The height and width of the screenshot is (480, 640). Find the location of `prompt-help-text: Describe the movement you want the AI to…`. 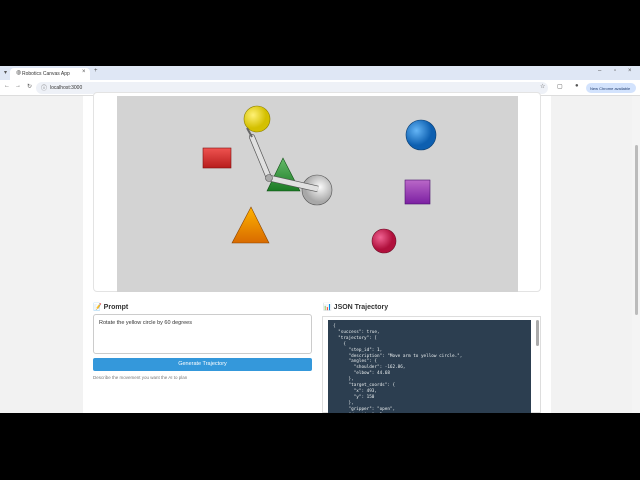

prompt-help-text: Describe the movement you want the AI to… is located at coordinates (140, 377).